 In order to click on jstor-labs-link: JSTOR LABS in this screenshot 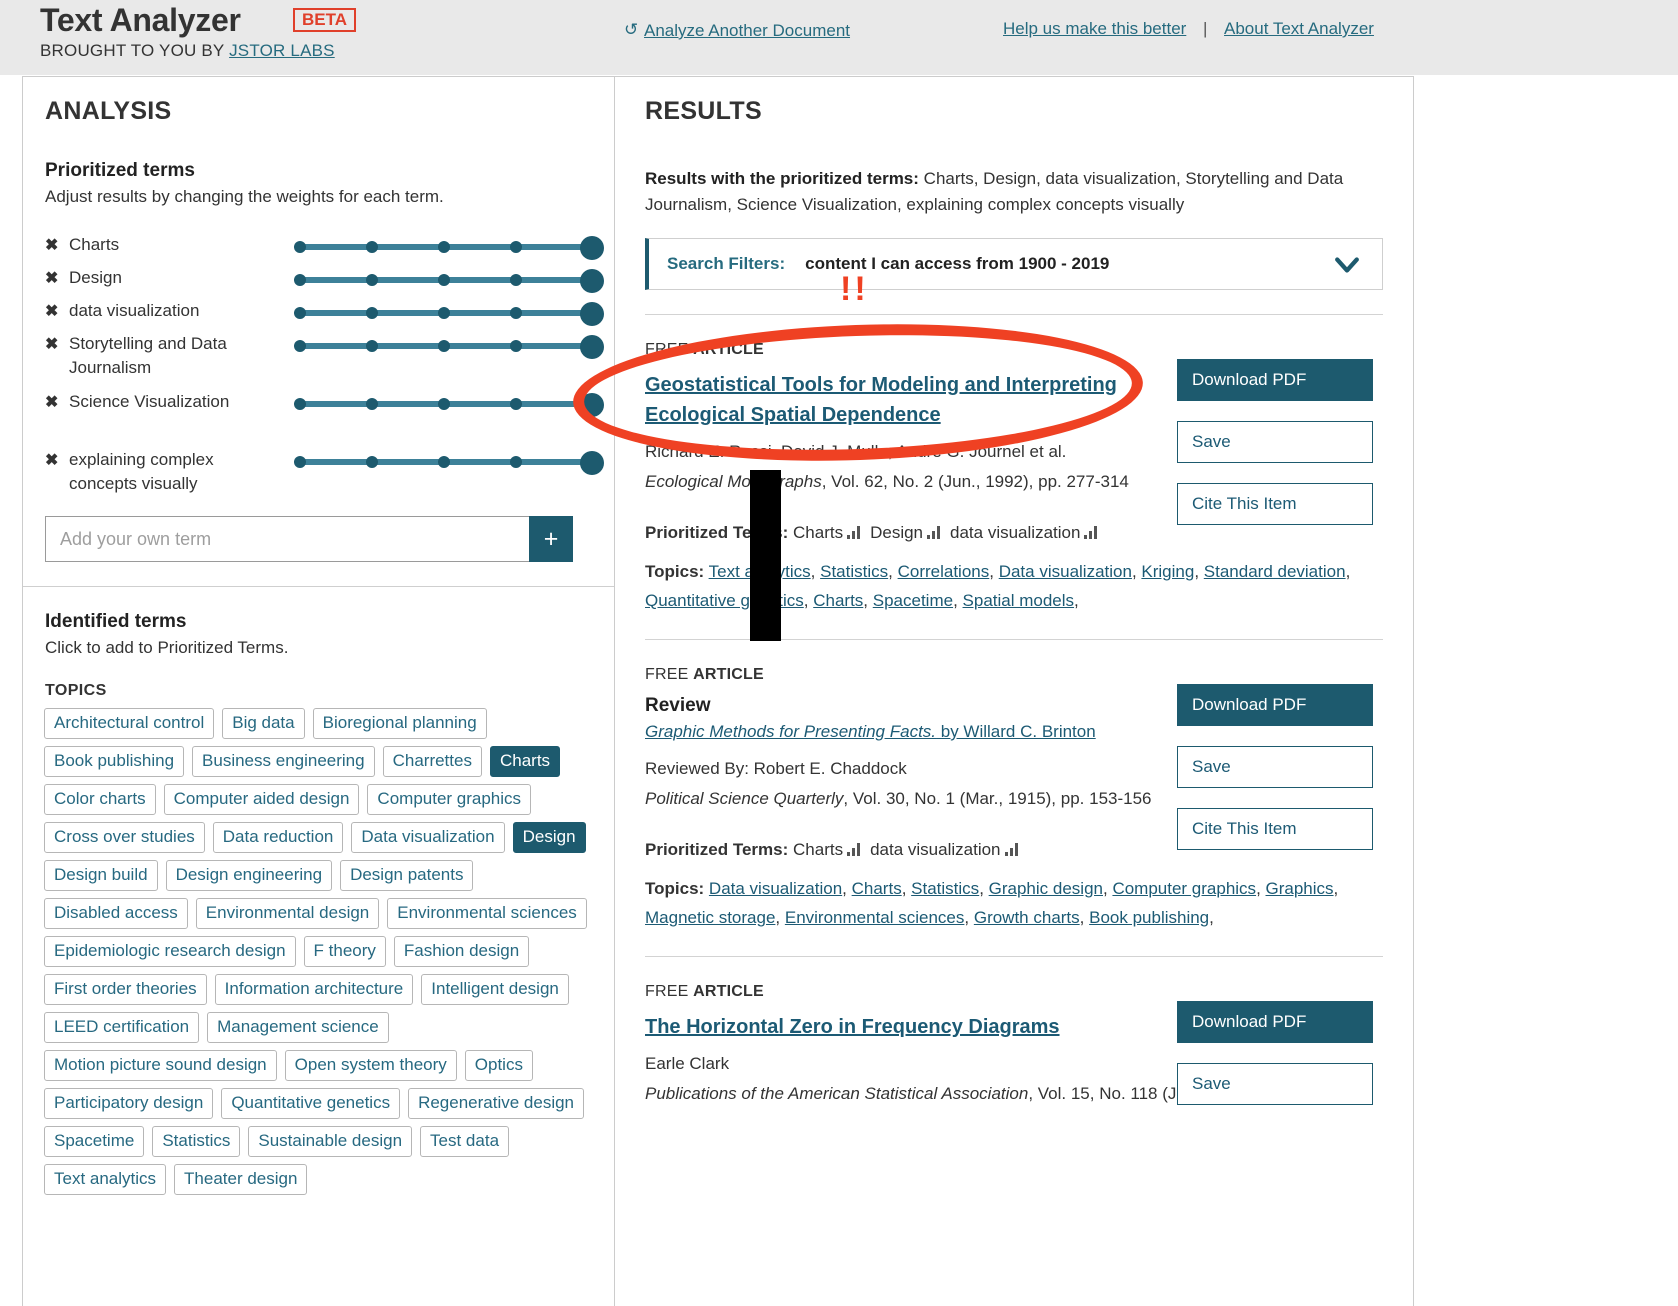, I will do `click(282, 50)`.